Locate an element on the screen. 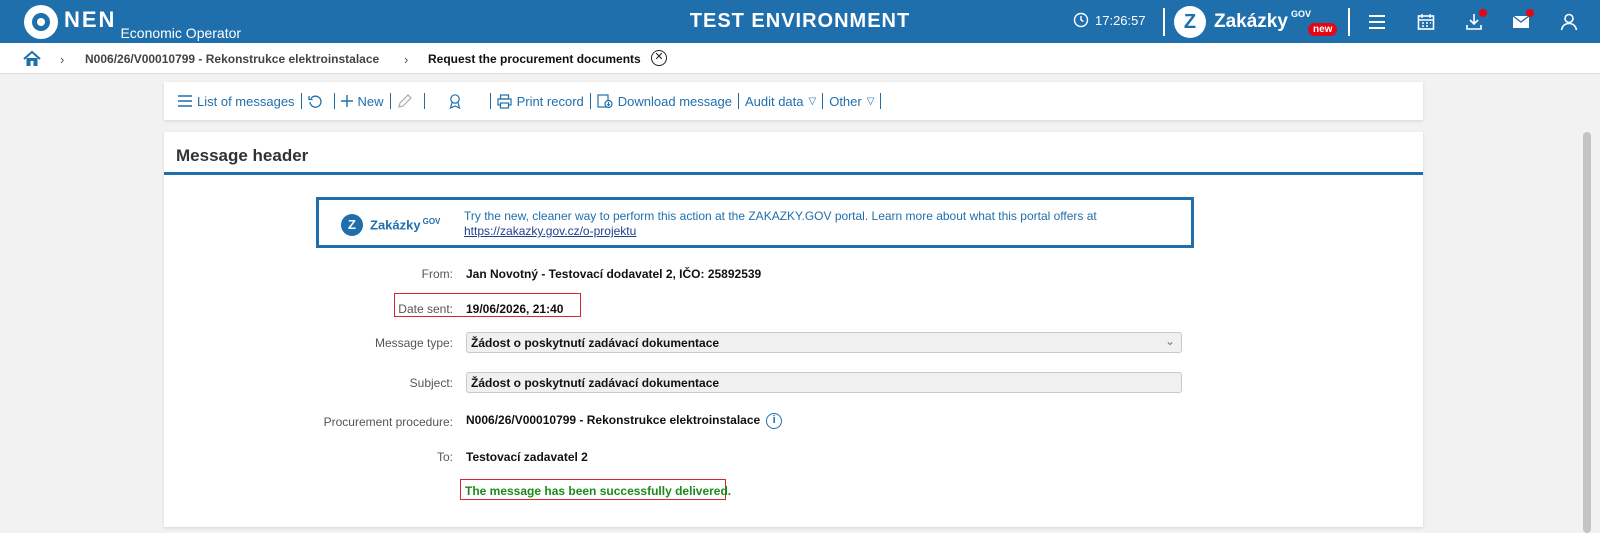 This screenshot has width=1600, height=533. user-icon is located at coordinates (1569, 22).